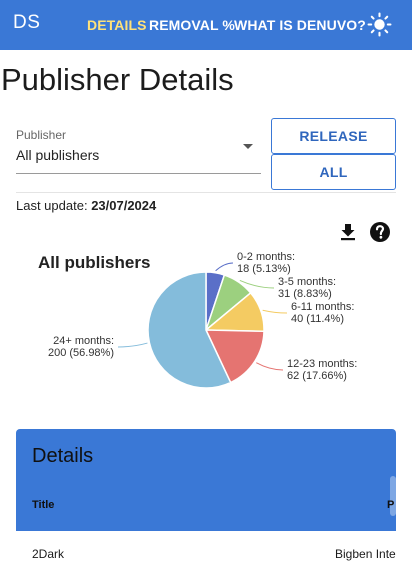 This screenshot has height=565, width=412. What do you see at coordinates (307, 282) in the screenshot?
I see `slice-label-1: 3-5 months:` at bounding box center [307, 282].